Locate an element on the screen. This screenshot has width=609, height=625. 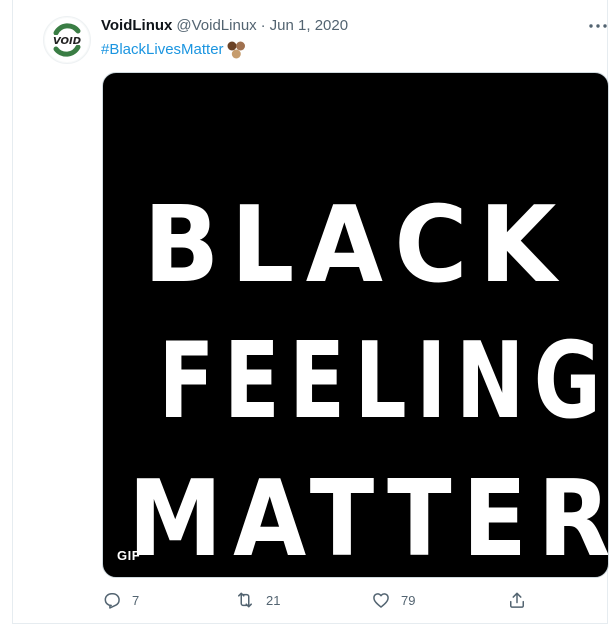
tweet-header: VoidLinux @VoidLinux · Jun 1, 2020 is located at coordinates (224, 26).